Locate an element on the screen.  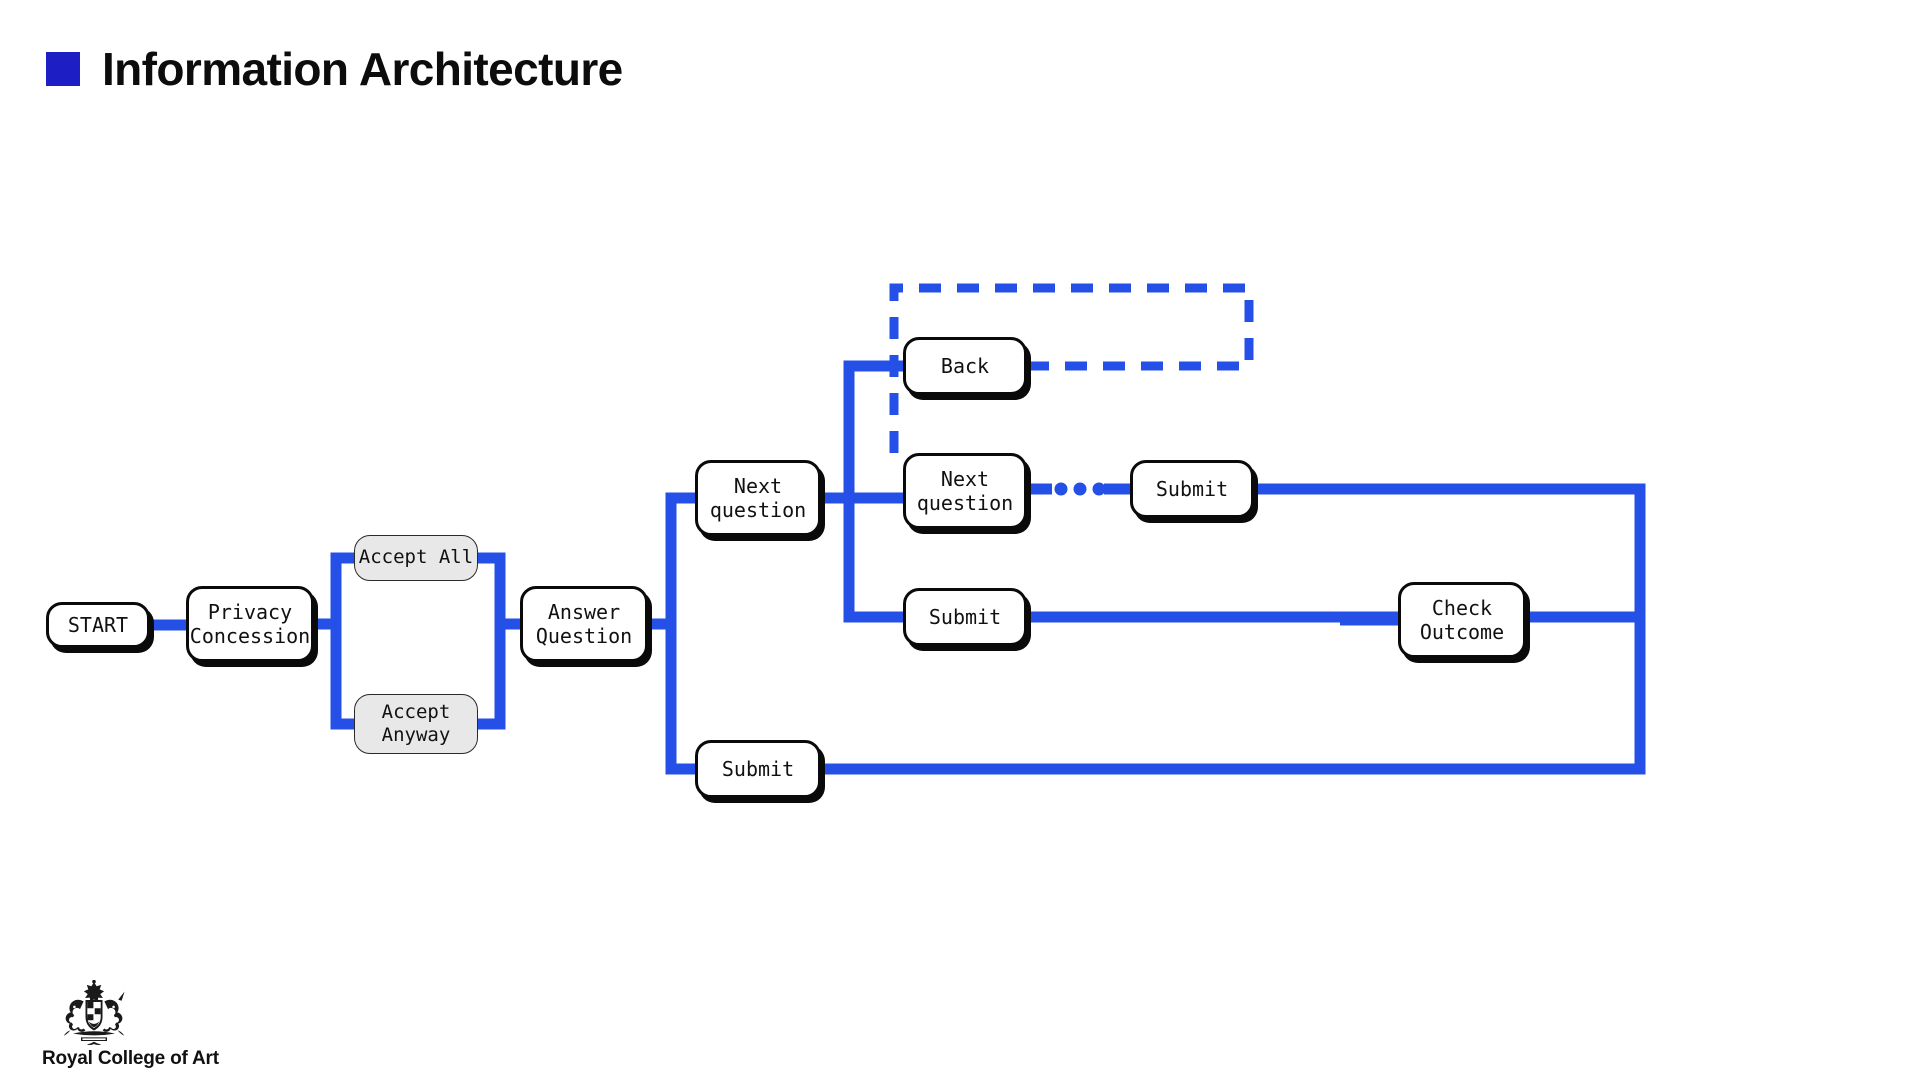
node-back: Back is located at coordinates (965, 366).